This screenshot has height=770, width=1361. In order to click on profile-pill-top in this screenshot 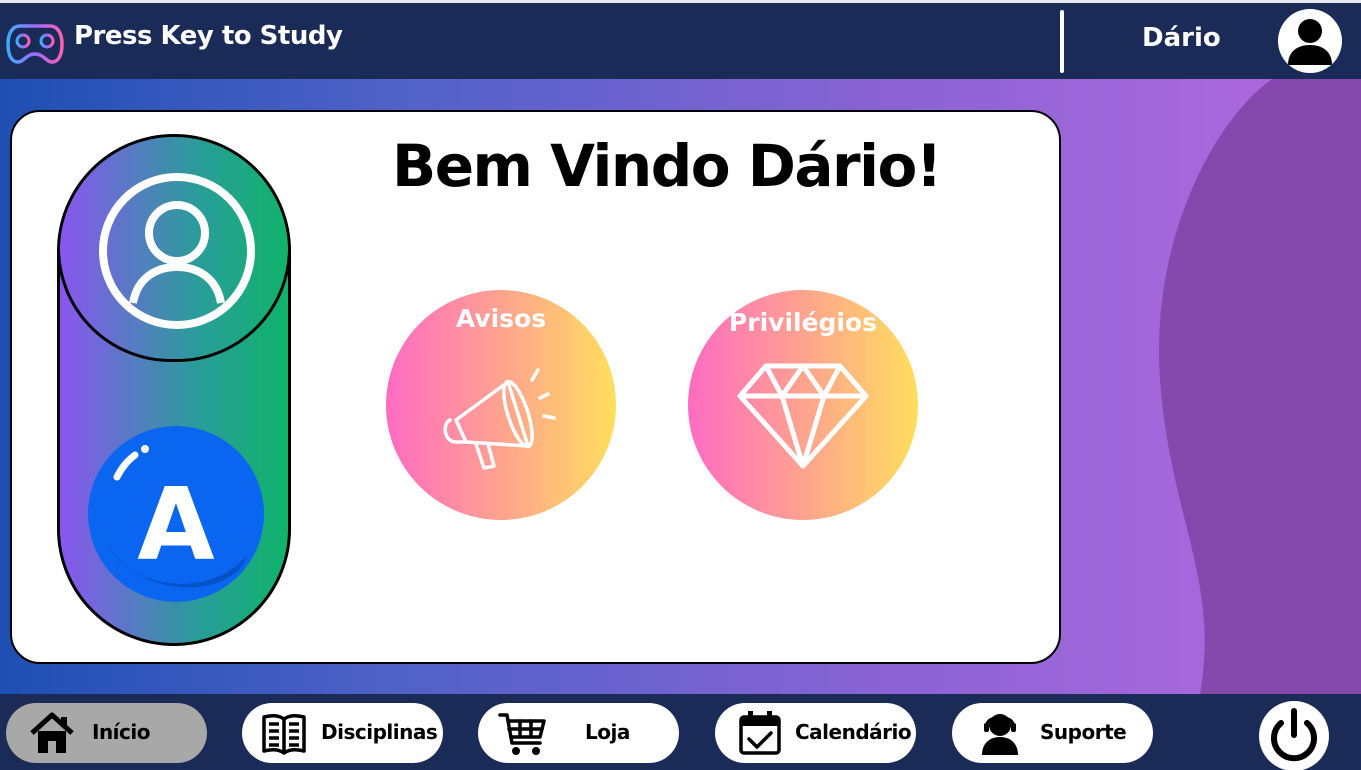, I will do `click(174, 249)`.